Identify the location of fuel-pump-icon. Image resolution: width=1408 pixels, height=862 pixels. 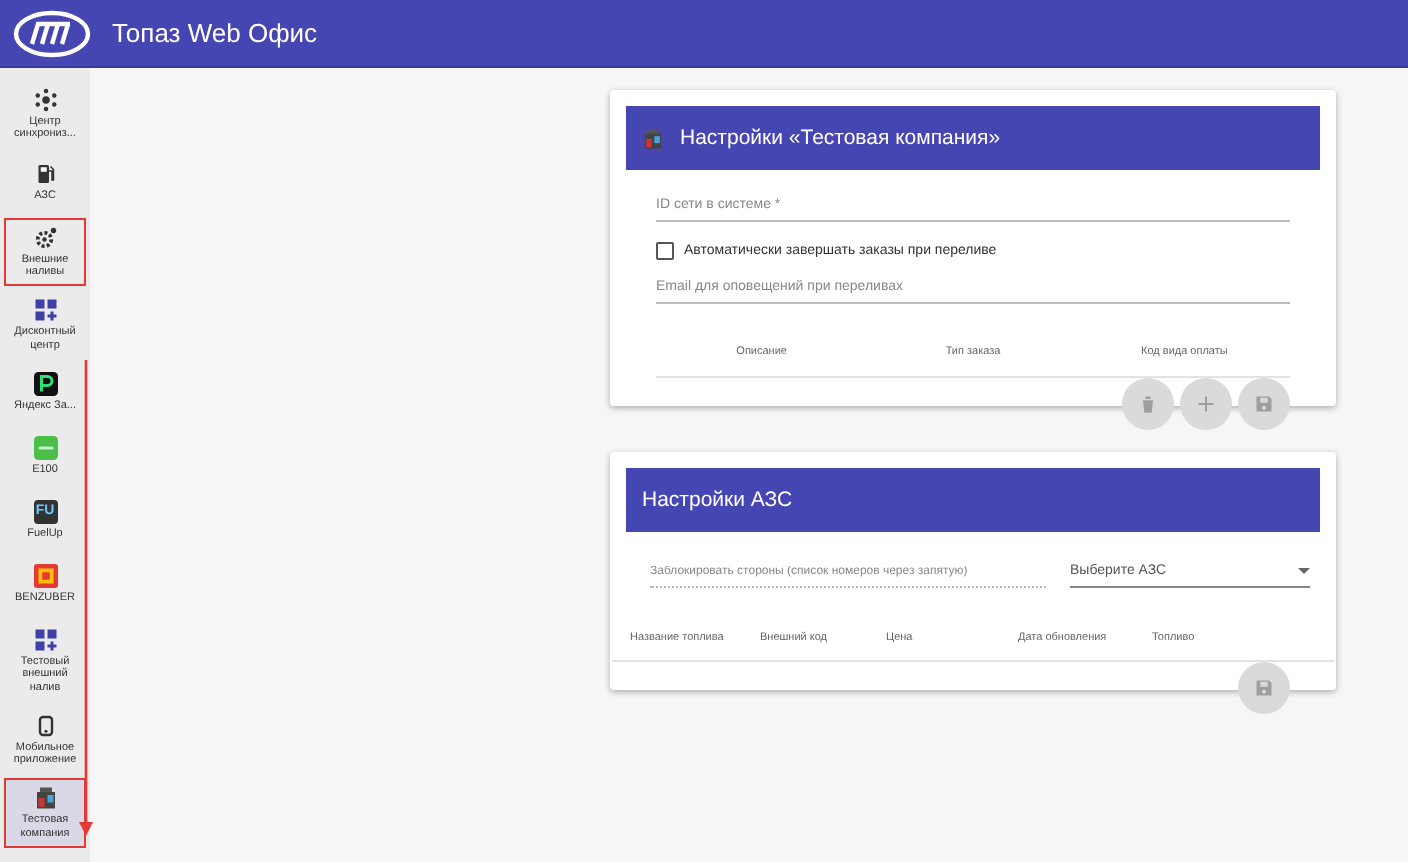
(45, 173).